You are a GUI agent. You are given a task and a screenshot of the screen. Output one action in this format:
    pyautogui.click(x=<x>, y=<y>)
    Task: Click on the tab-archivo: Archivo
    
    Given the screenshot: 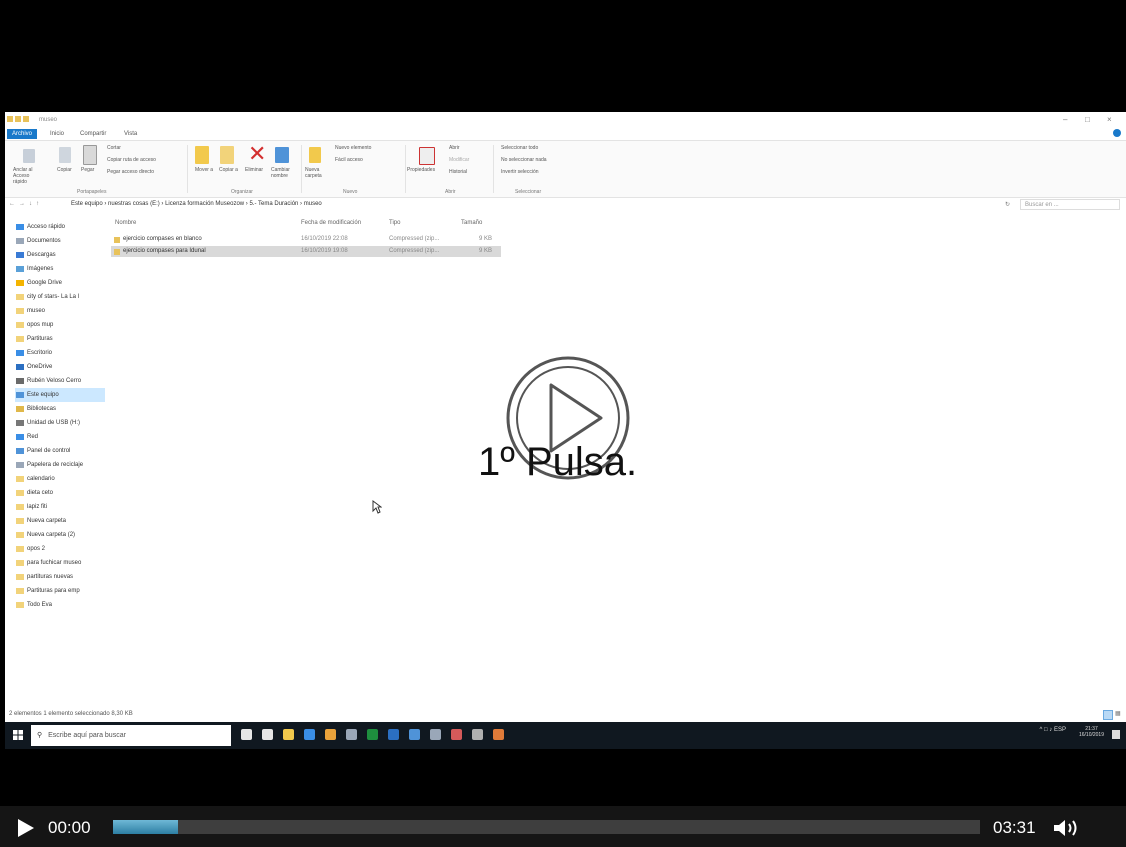 What is the action you would take?
    pyautogui.click(x=22, y=134)
    